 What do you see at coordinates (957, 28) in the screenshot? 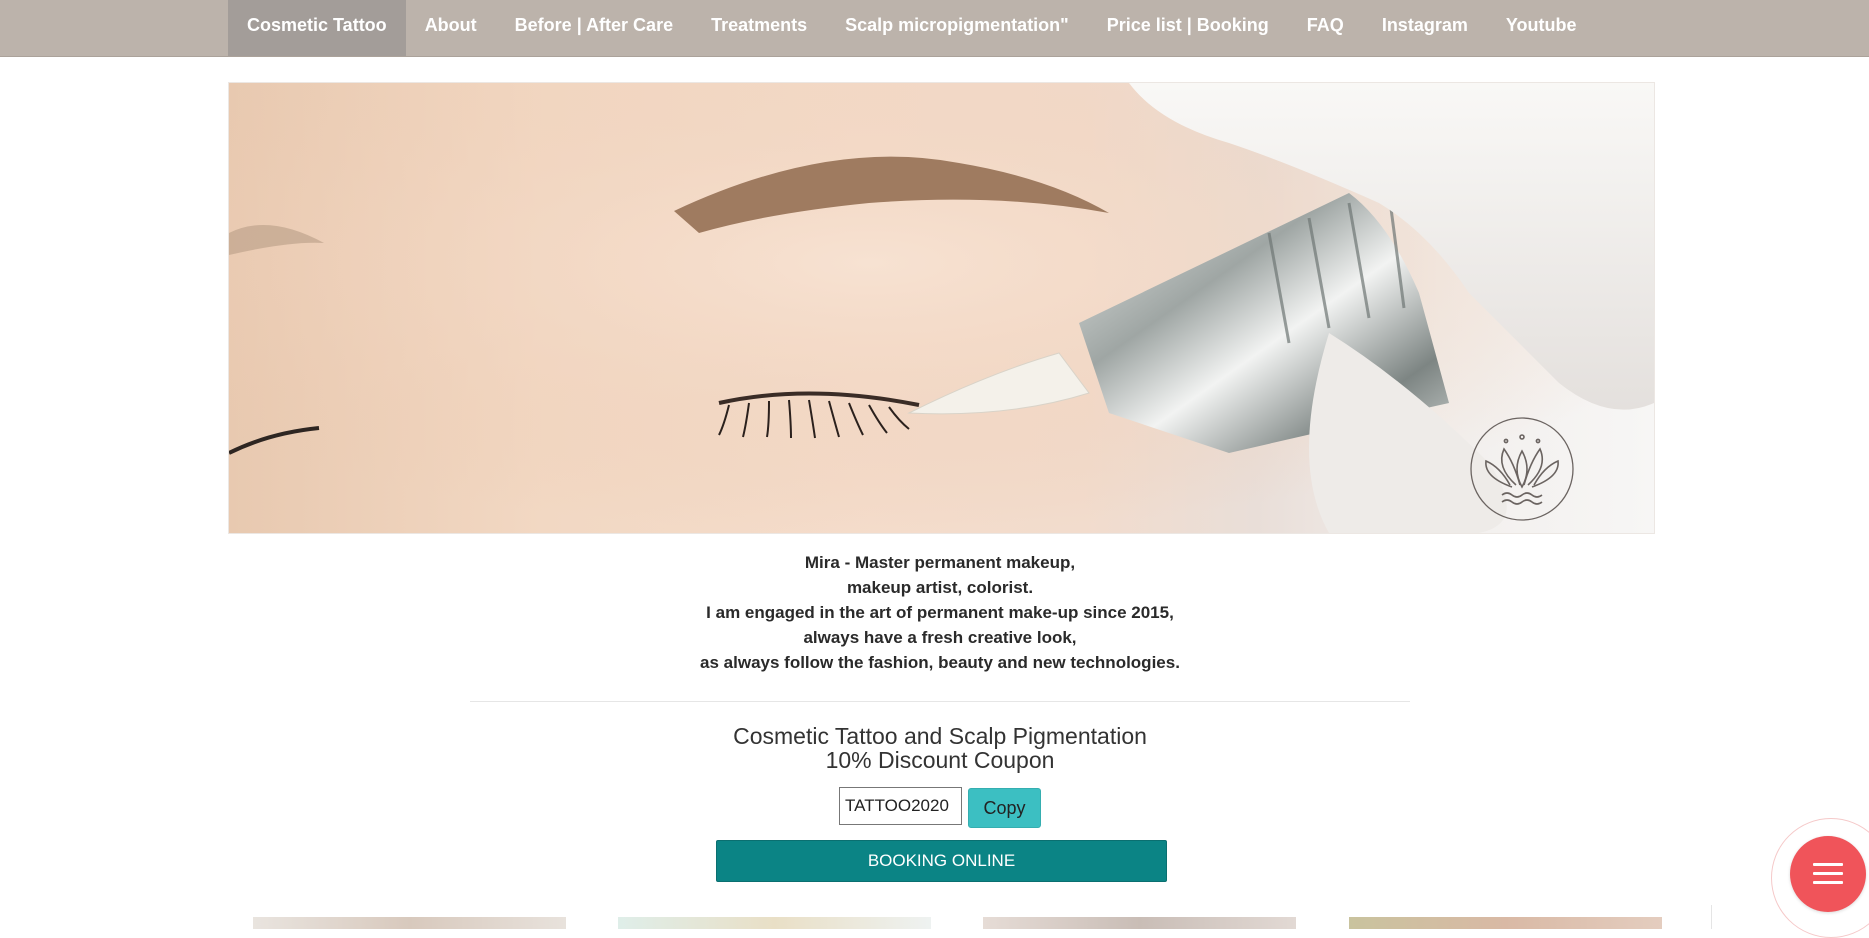
I see `nav-item-scalp-micropigmentation: Scalp micropigmentation"` at bounding box center [957, 28].